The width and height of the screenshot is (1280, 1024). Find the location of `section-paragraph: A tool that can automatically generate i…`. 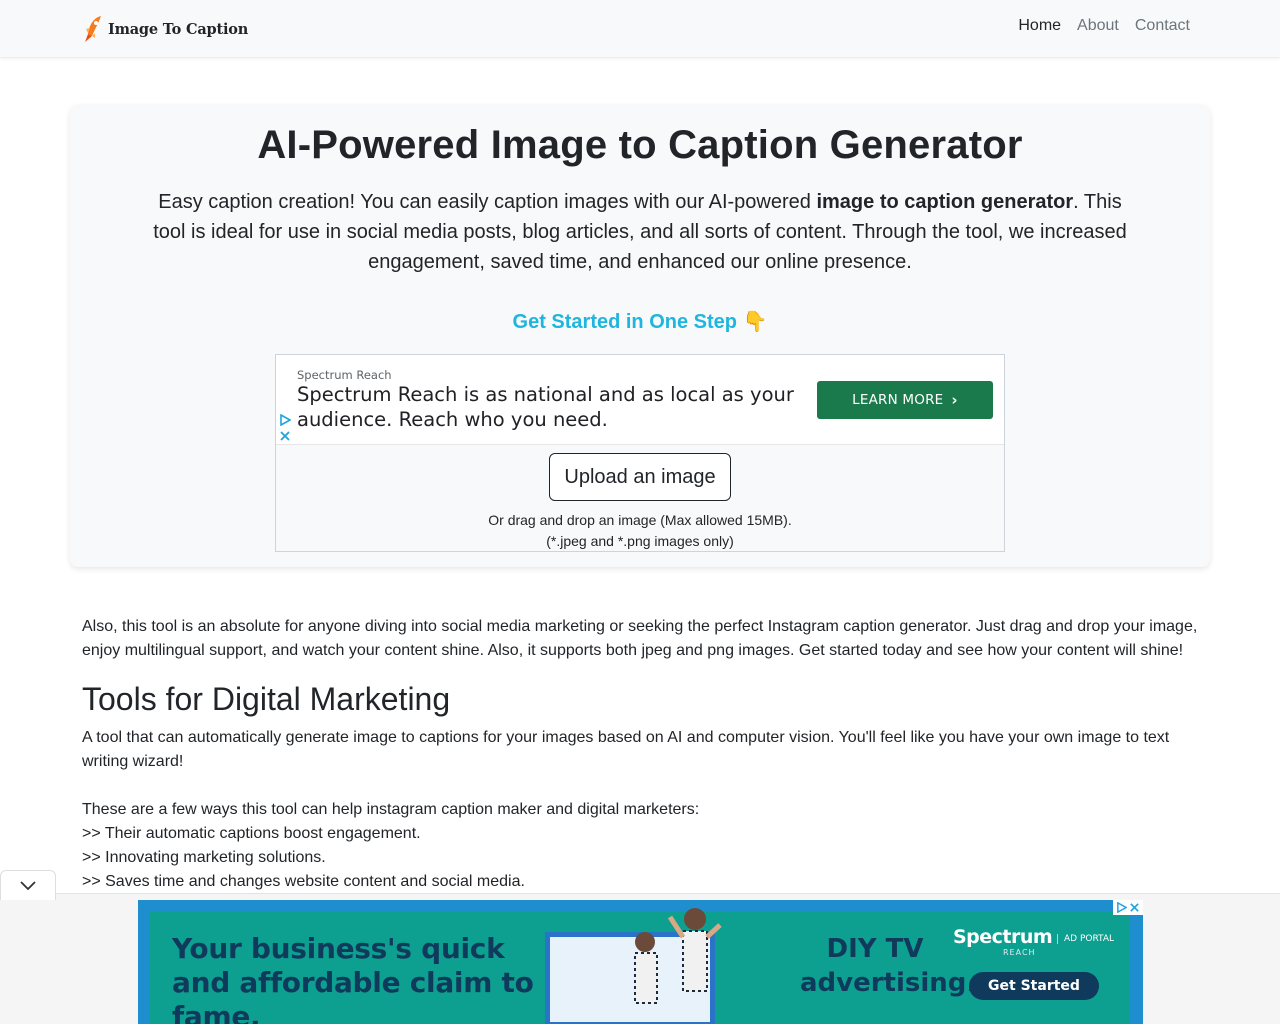

section-paragraph: A tool that can automatically generate i… is located at coordinates (626, 749).